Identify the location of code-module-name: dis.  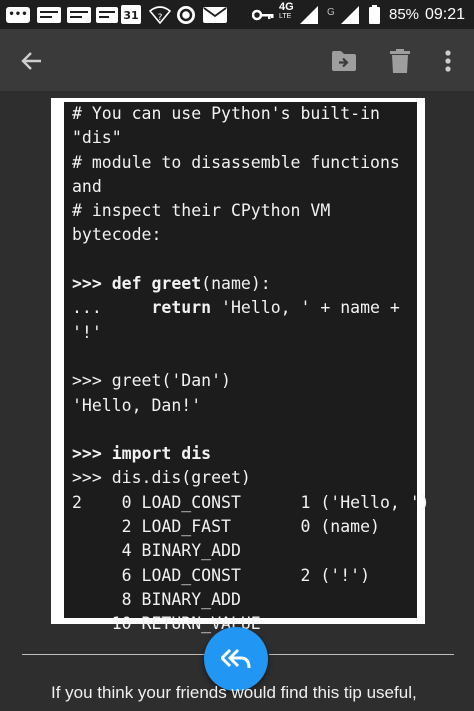
(196, 454).